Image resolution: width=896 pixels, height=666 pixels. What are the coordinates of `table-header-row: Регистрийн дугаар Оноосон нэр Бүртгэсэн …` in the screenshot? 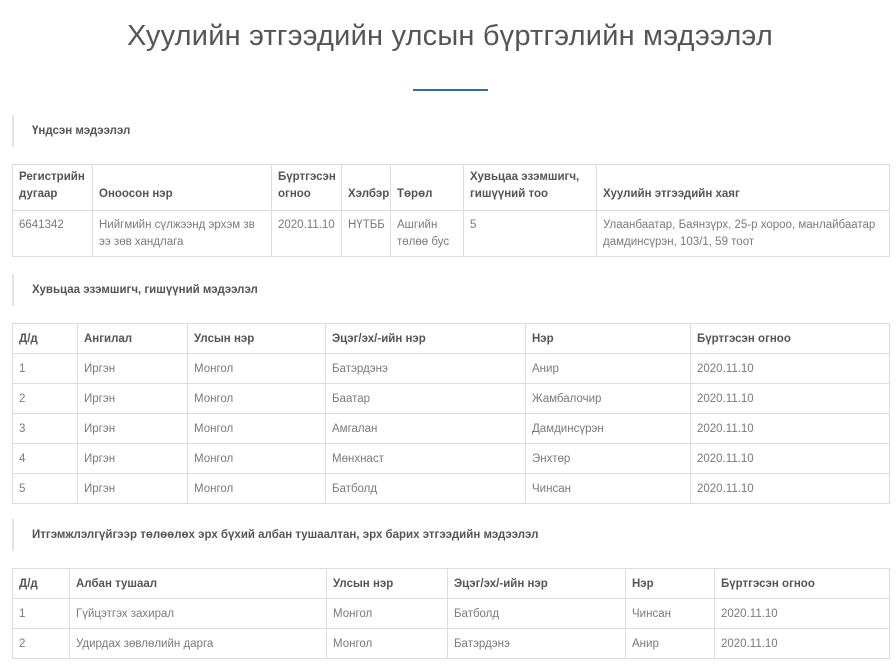 It's located at (451, 187).